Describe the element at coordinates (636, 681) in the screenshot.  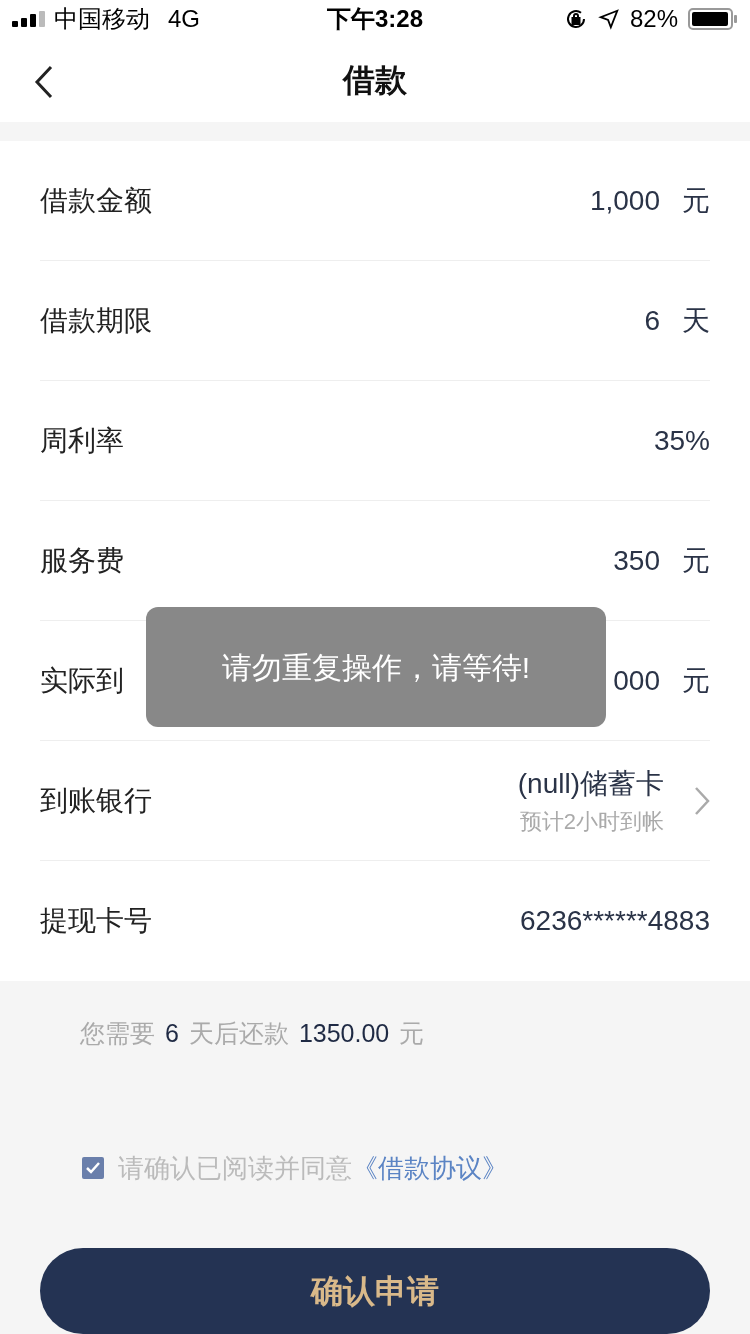
I see `row-value: 000` at that location.